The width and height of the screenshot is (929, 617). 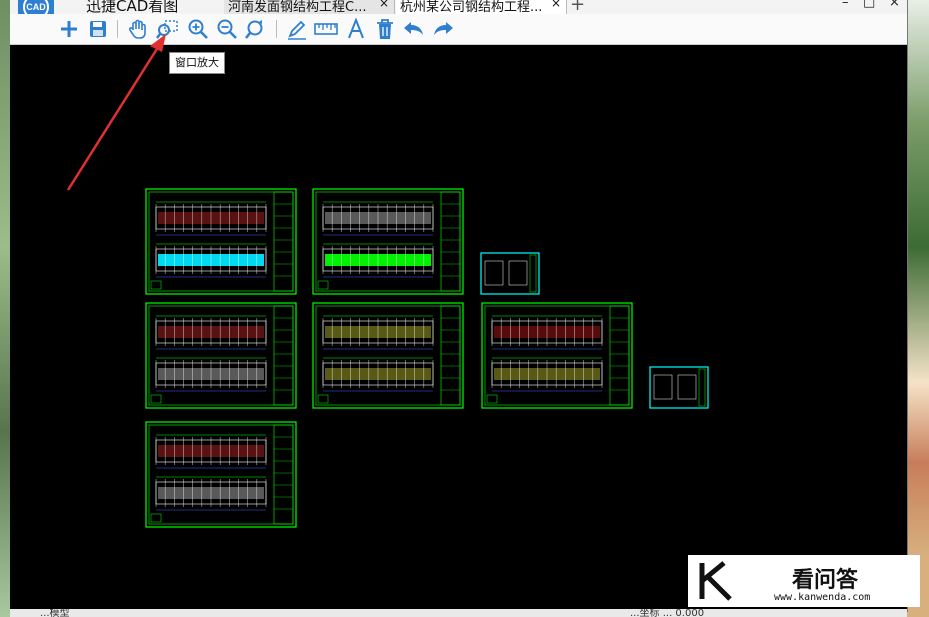 What do you see at coordinates (55, 613) in the screenshot?
I see `status-left-text: ...模型` at bounding box center [55, 613].